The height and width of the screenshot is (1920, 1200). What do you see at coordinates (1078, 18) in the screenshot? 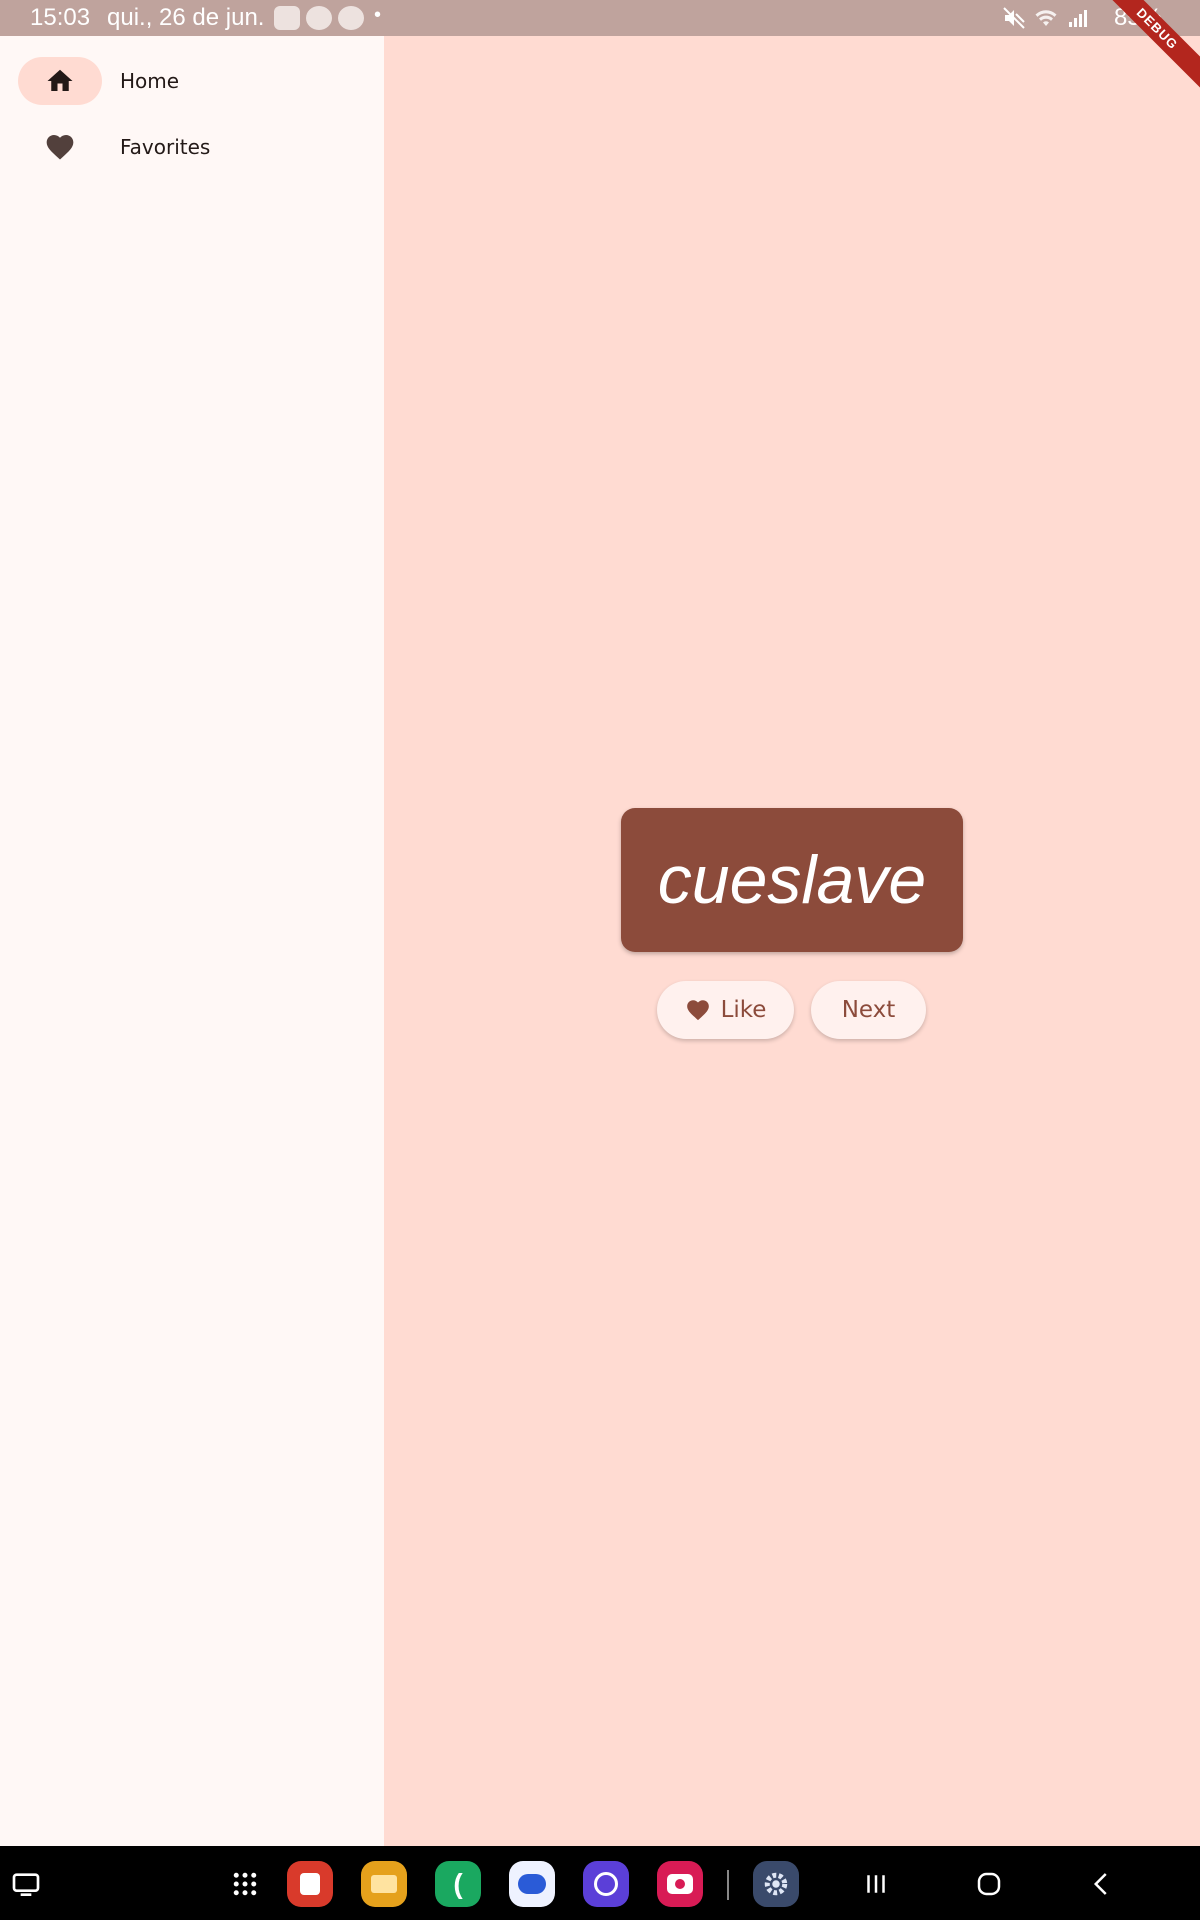
I see `signal-icon` at bounding box center [1078, 18].